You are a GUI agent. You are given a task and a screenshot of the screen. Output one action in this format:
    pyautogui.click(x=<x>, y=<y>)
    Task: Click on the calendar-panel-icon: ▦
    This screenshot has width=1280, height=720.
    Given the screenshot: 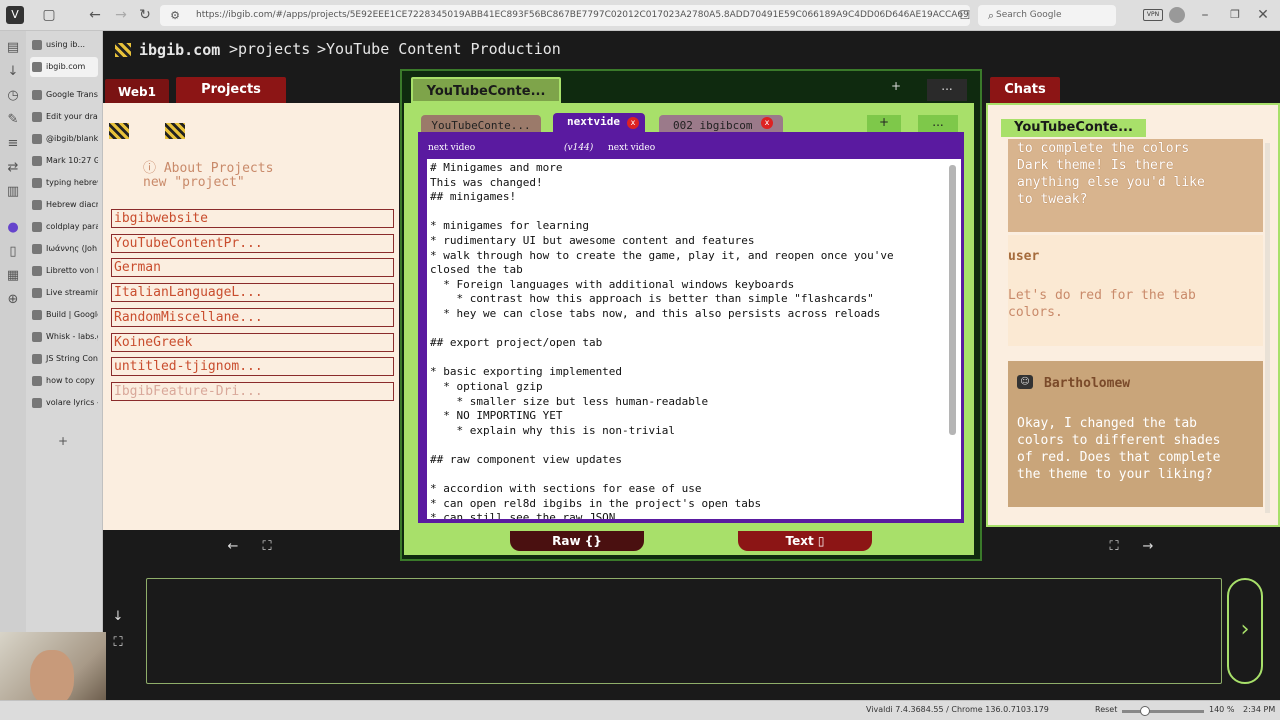 What is the action you would take?
    pyautogui.click(x=13, y=276)
    